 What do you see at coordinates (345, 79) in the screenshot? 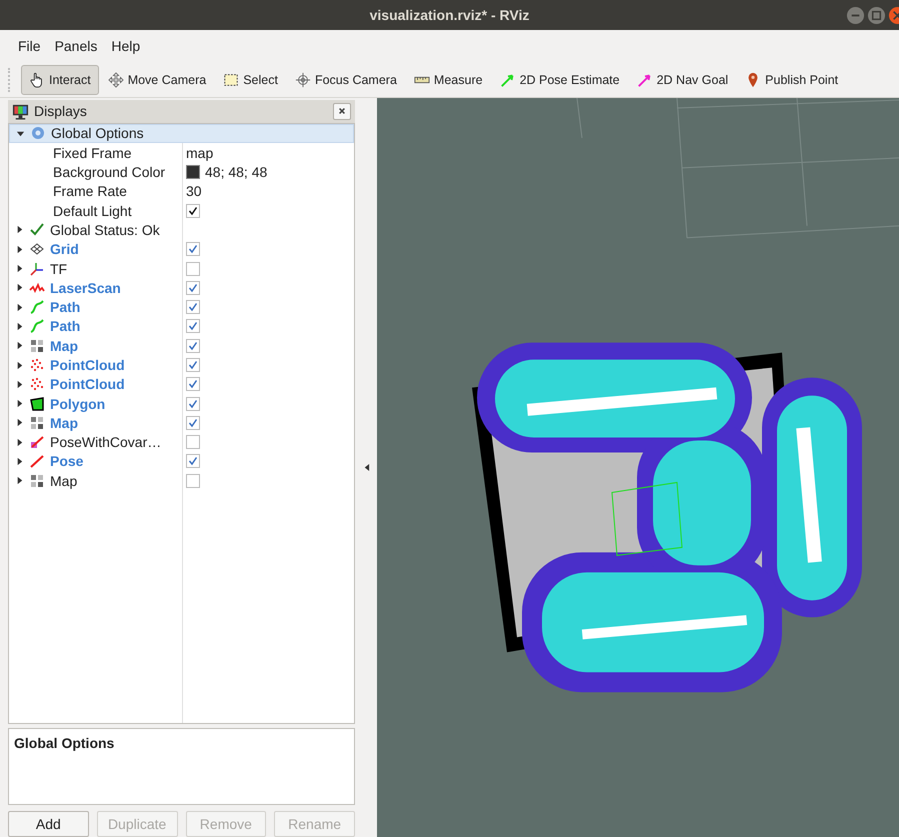
I see `tool-button: Focus Camera` at bounding box center [345, 79].